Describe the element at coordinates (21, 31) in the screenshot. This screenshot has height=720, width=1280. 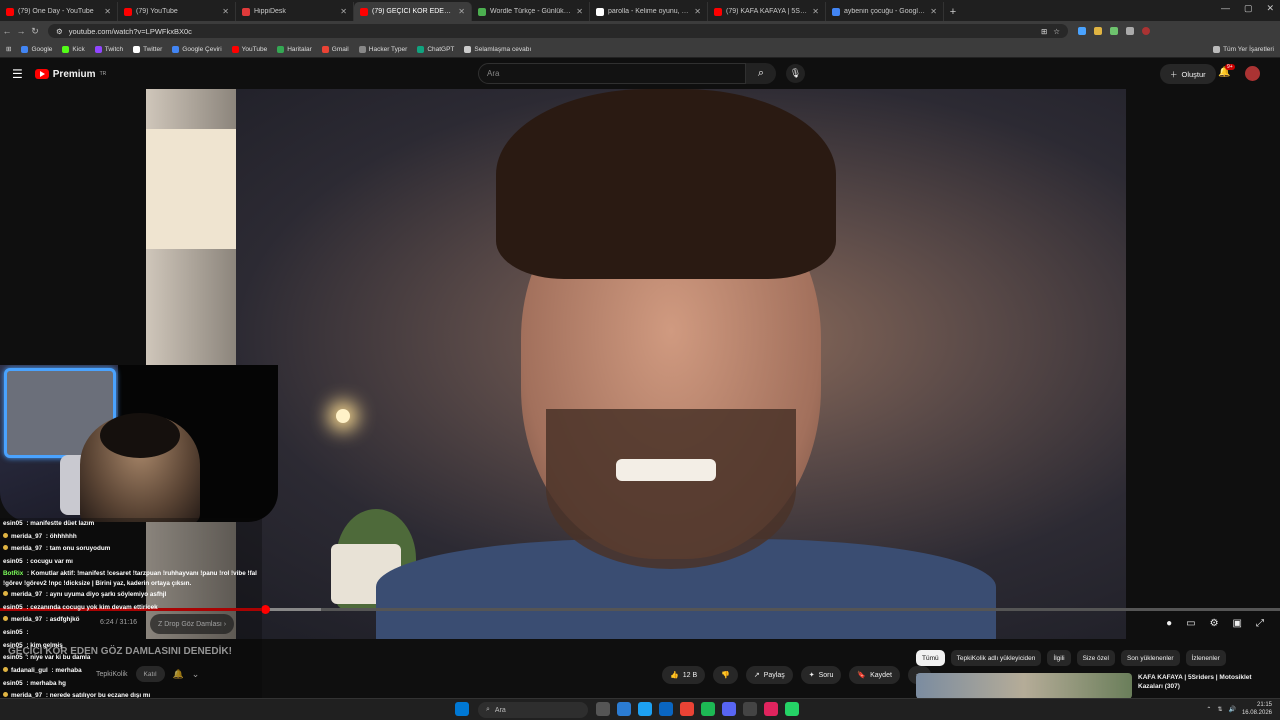
I see `forward-icon: →` at that location.